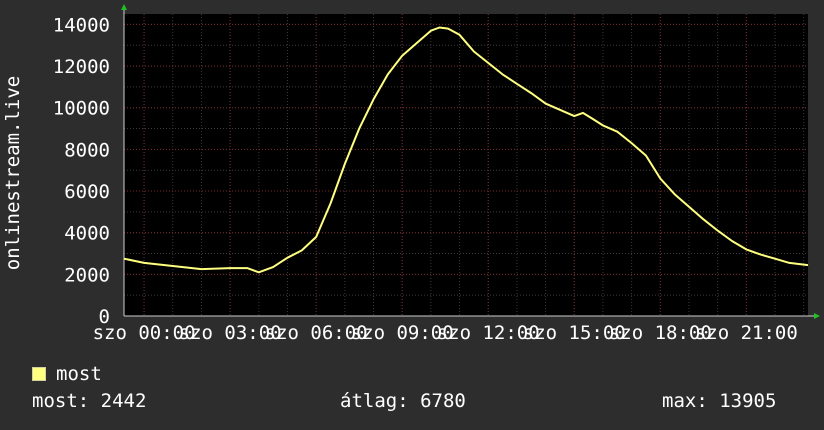  What do you see at coordinates (13, 173) in the screenshot?
I see `y-axis-label: onlinestream.live` at bounding box center [13, 173].